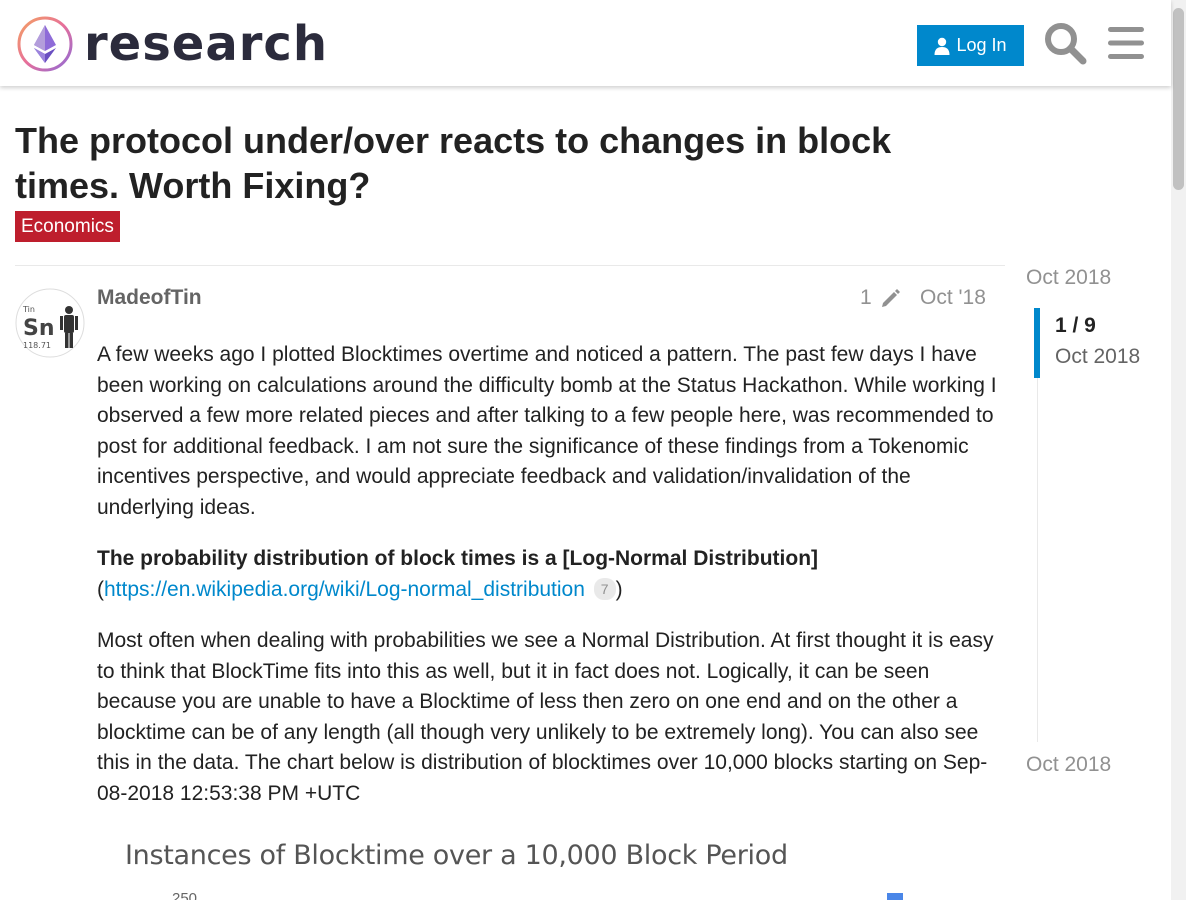 The height and width of the screenshot is (900, 1186). I want to click on search-button, so click(1065, 43).